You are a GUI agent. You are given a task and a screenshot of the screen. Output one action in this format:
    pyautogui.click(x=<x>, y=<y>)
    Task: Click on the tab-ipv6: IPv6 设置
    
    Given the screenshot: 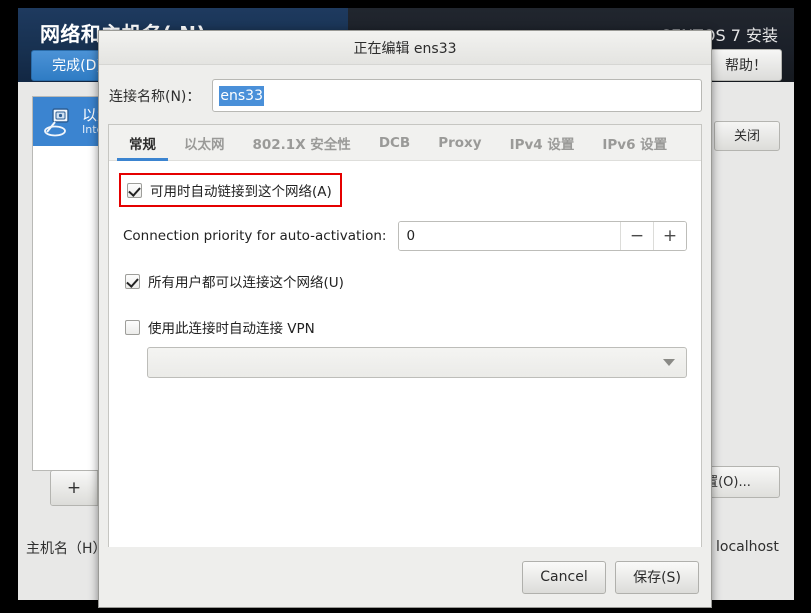 What is the action you would take?
    pyautogui.click(x=634, y=142)
    